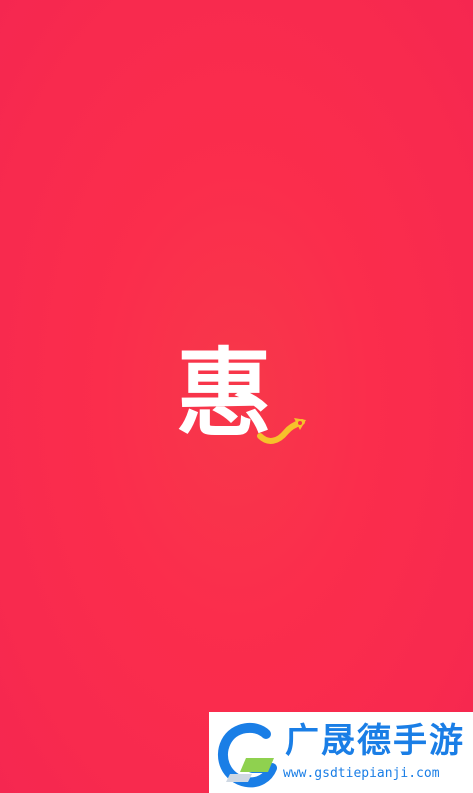 The width and height of the screenshot is (473, 793). What do you see at coordinates (281, 431) in the screenshot?
I see `smile-swoosh-icon` at bounding box center [281, 431].